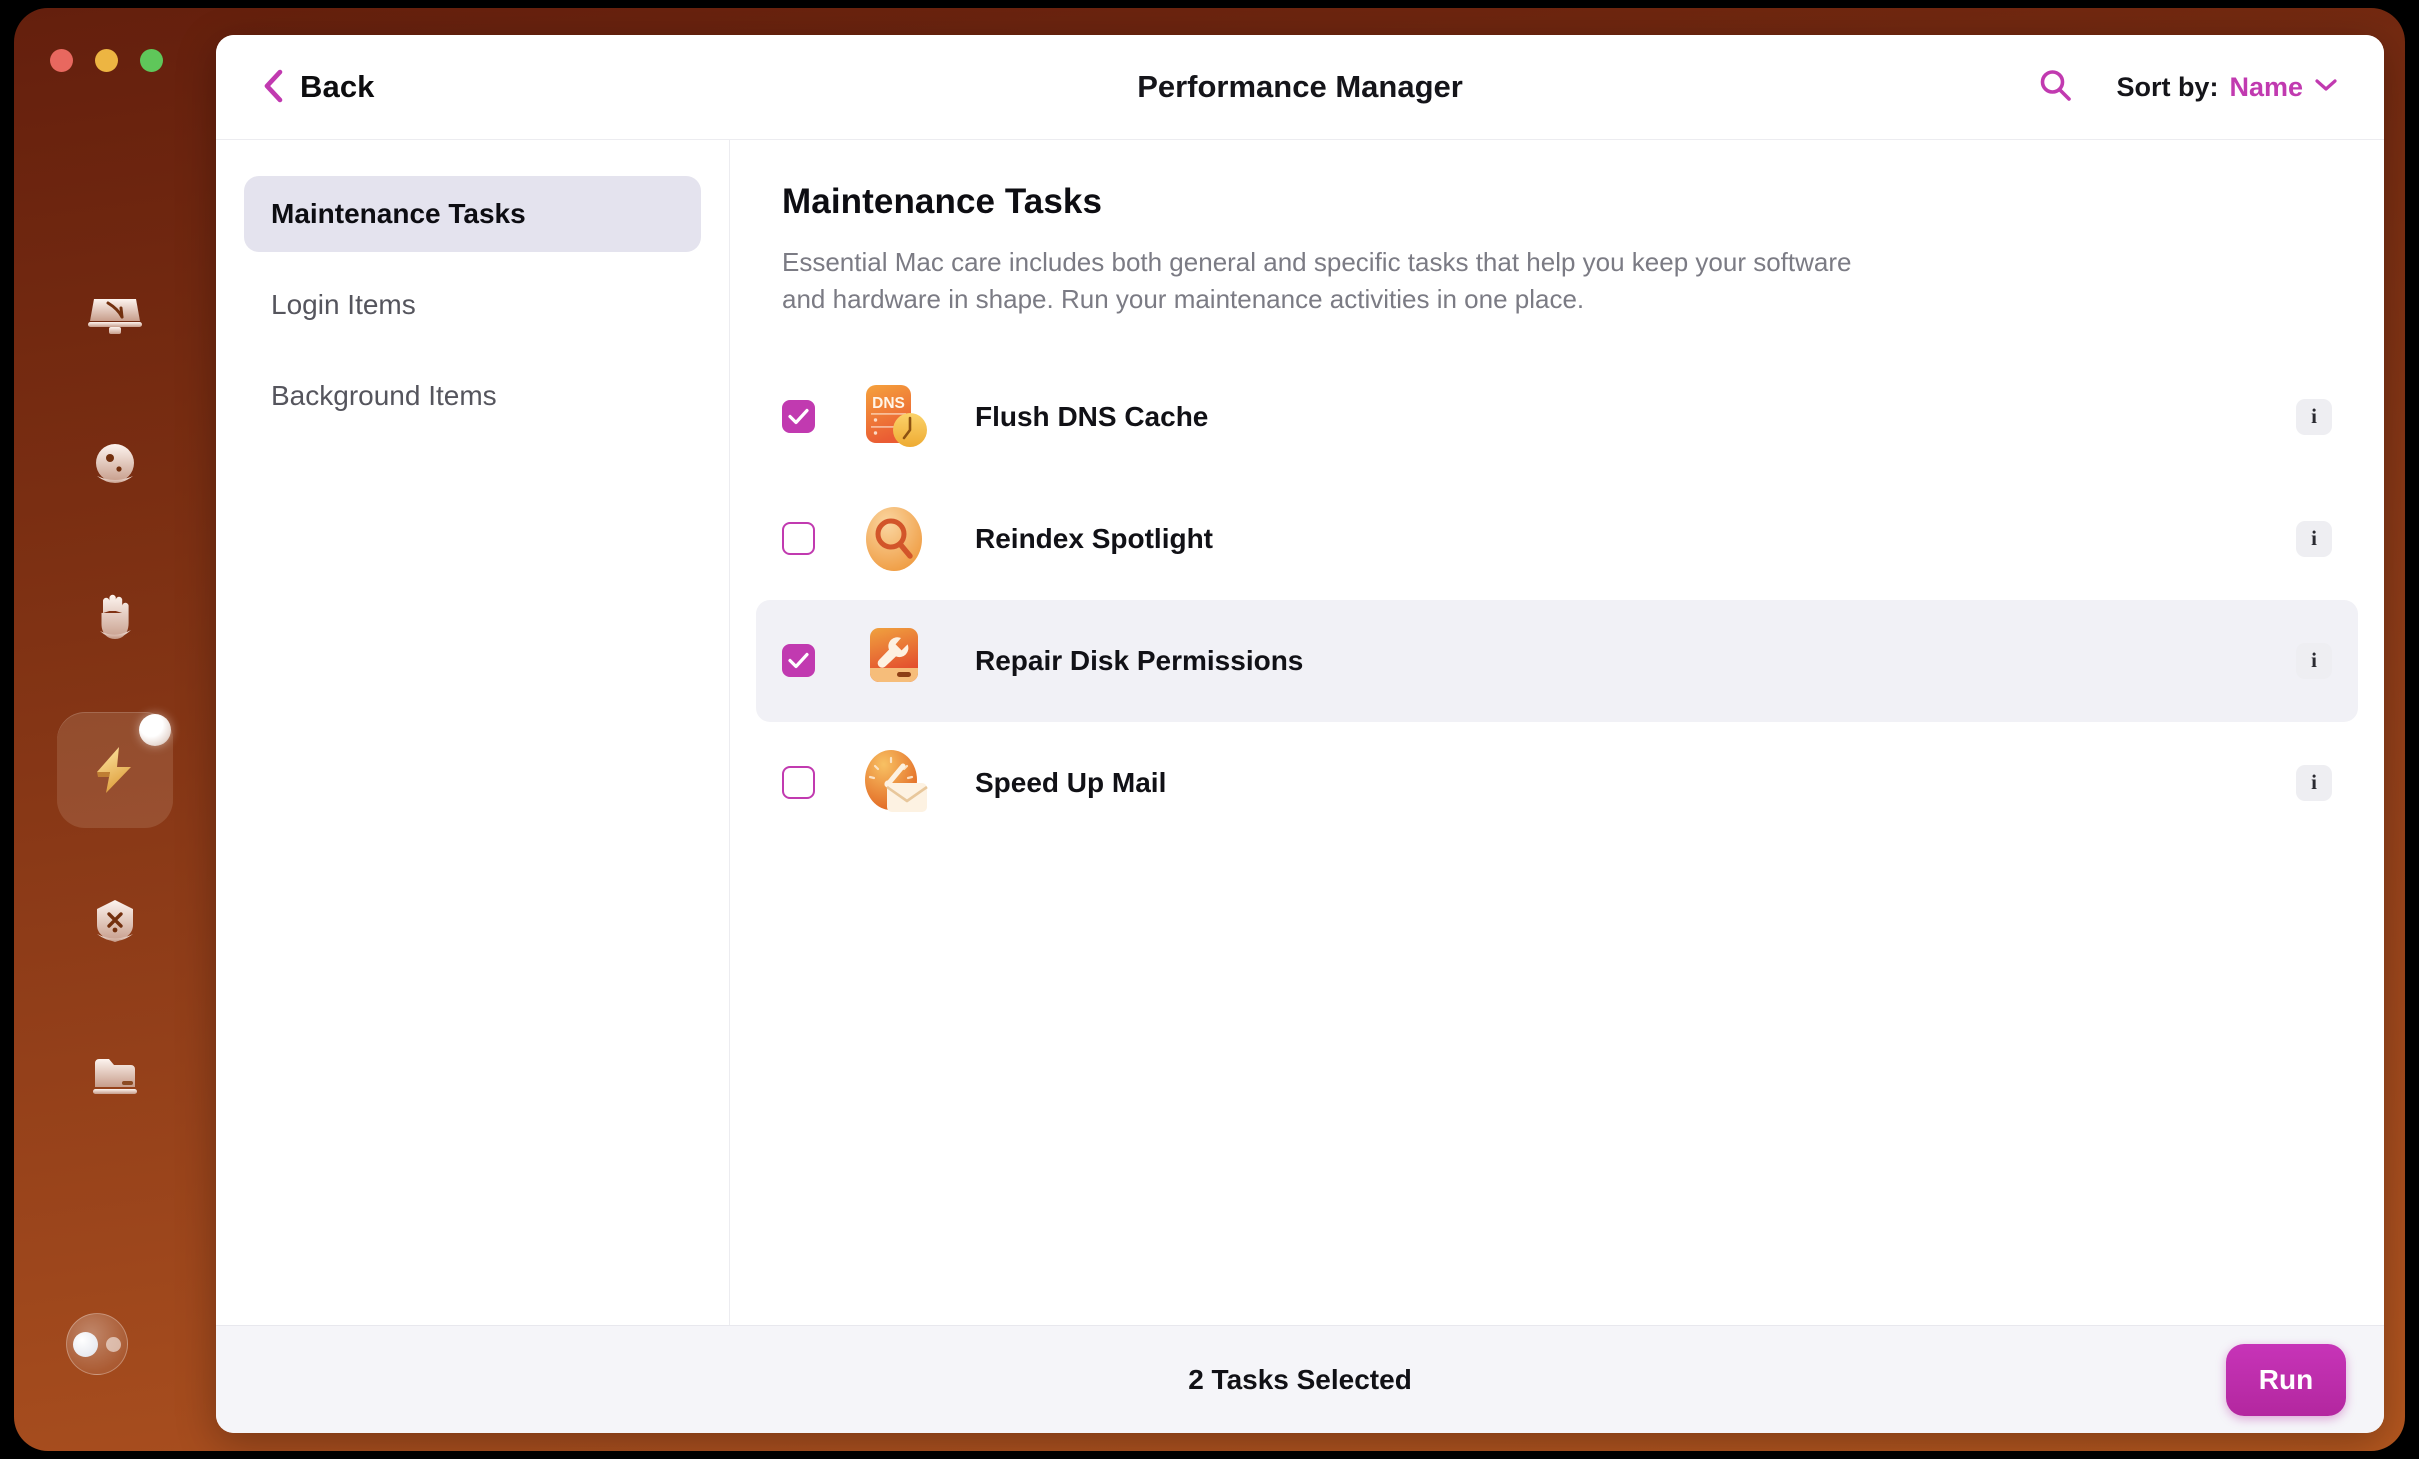 The height and width of the screenshot is (1459, 2419). What do you see at coordinates (1557, 783) in the screenshot?
I see `task-row: Speed Up Mail i` at bounding box center [1557, 783].